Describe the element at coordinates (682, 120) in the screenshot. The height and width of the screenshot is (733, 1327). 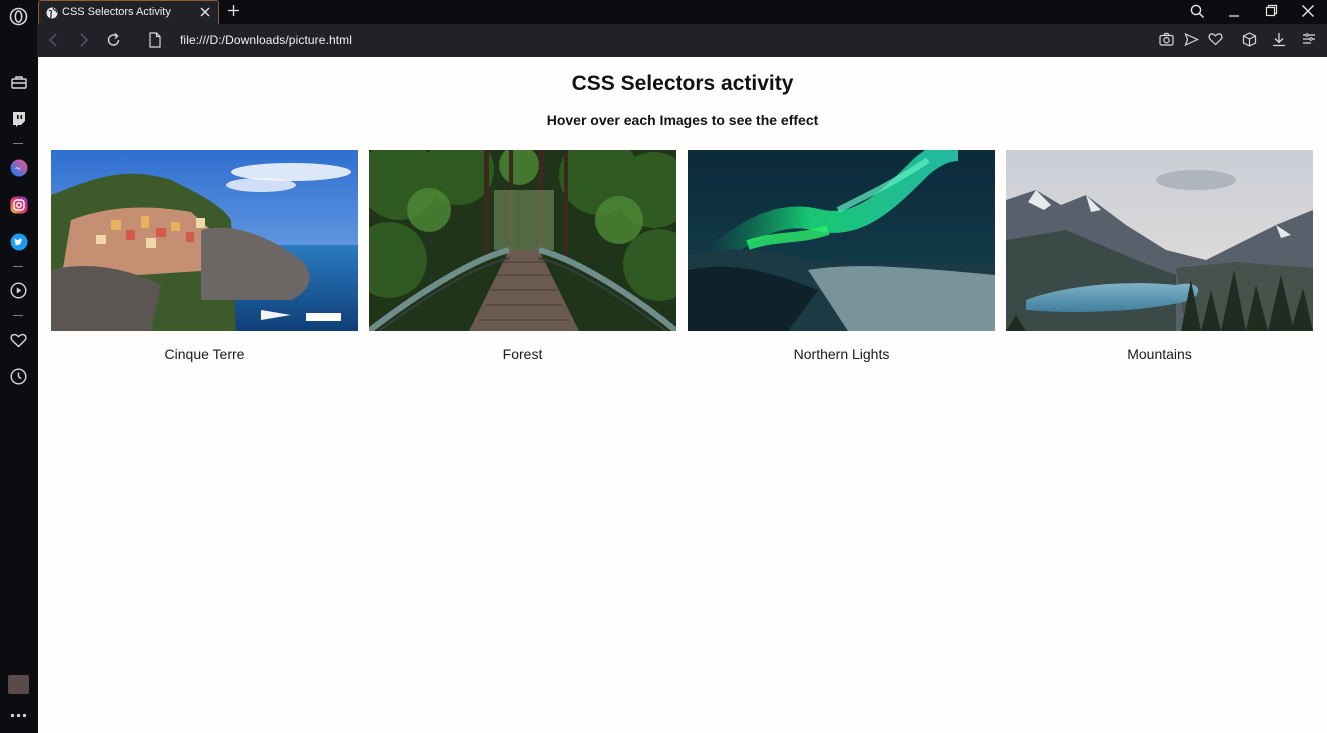
I see `page-subtitle: Hover over each Images to see the effect` at that location.